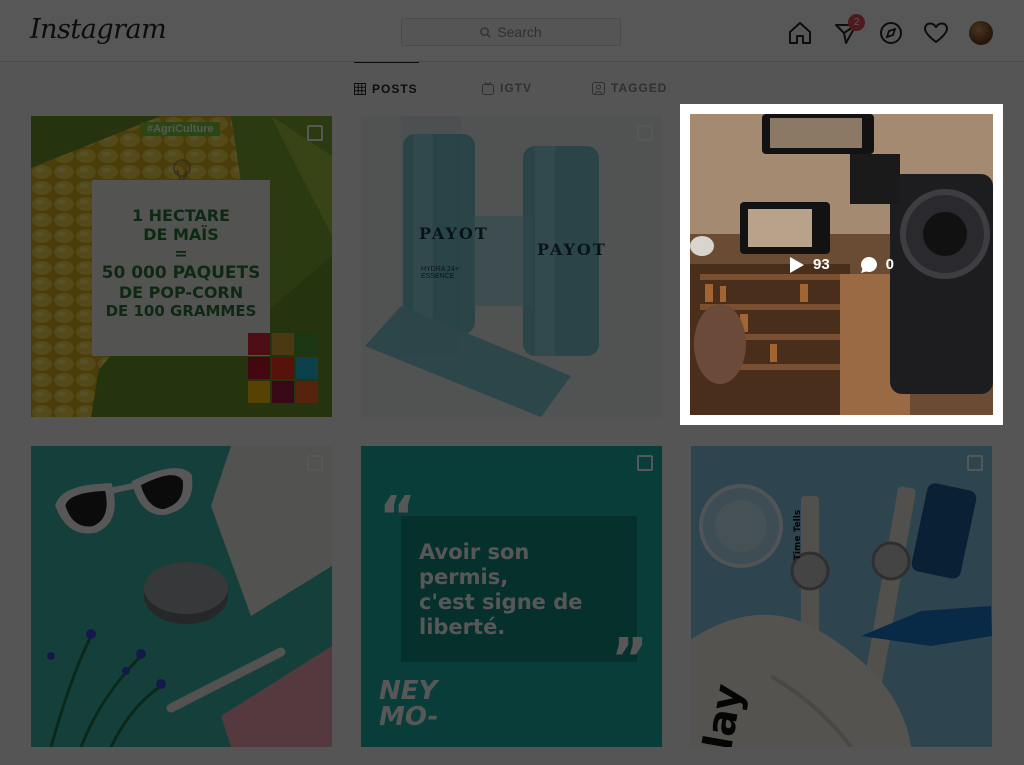 This screenshot has width=1024, height=765. What do you see at coordinates (181, 234) in the screenshot?
I see `corn-line-2: DE MAÏS` at bounding box center [181, 234].